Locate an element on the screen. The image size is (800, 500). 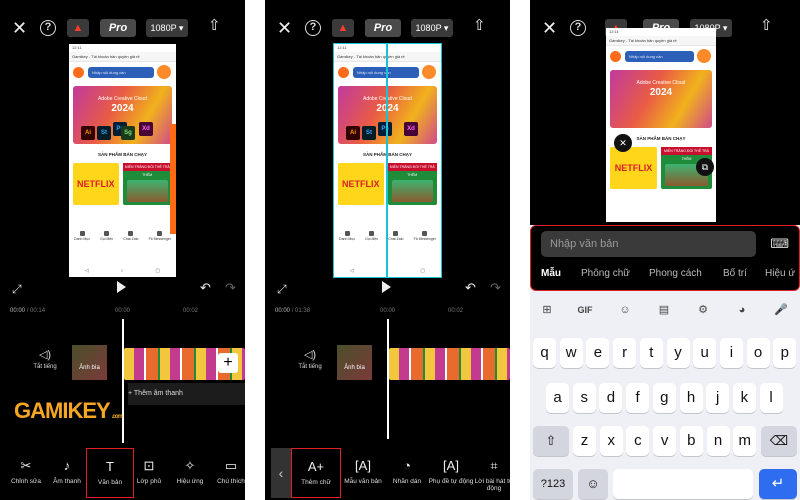
key-f: f is located at coordinates (638, 398).